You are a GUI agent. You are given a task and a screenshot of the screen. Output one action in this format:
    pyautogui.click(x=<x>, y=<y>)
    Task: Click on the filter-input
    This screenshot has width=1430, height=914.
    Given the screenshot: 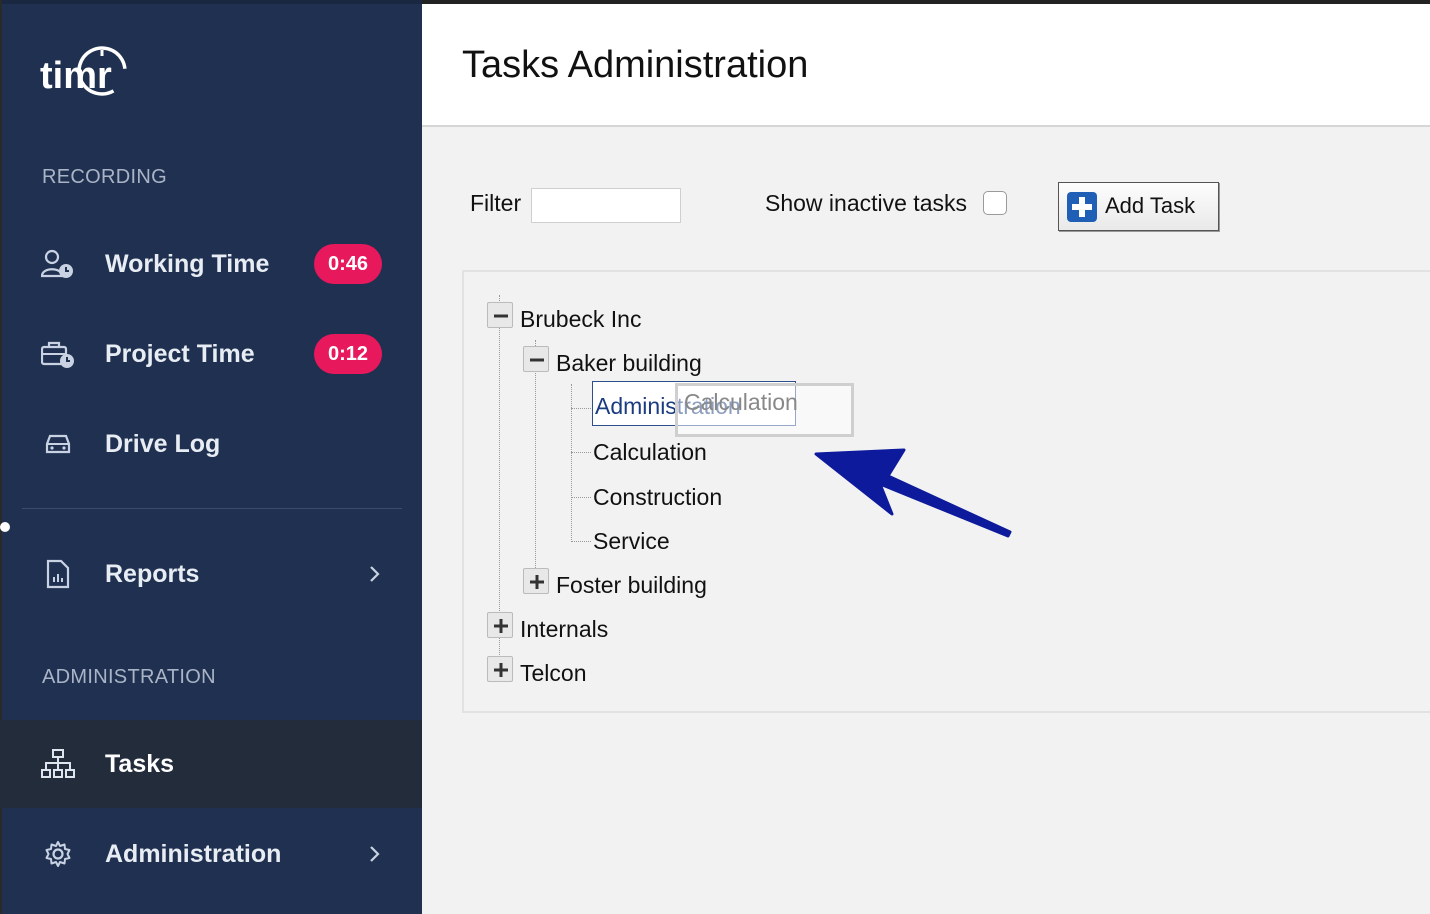 What is the action you would take?
    pyautogui.click(x=606, y=205)
    